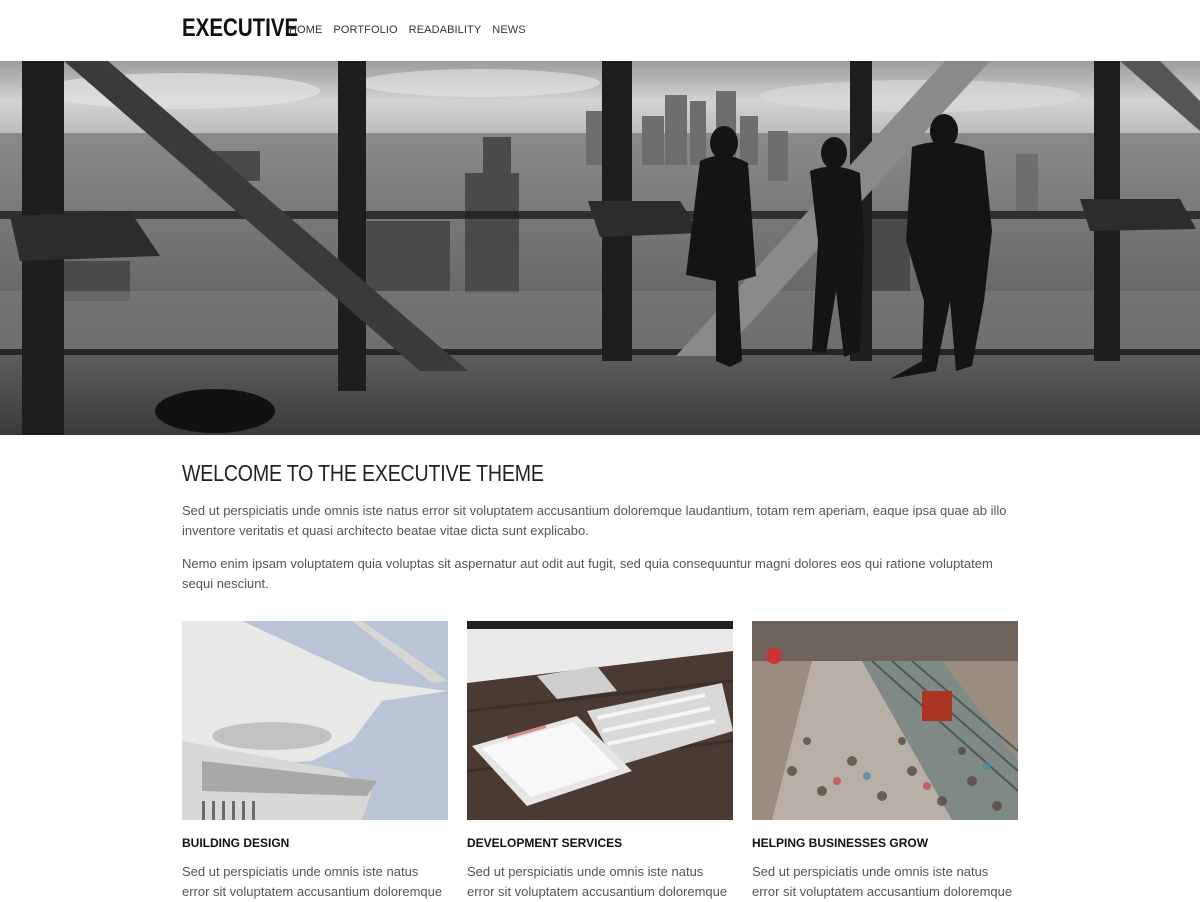 The height and width of the screenshot is (902, 1200). I want to click on nav-readability: READABILITY, so click(445, 30).